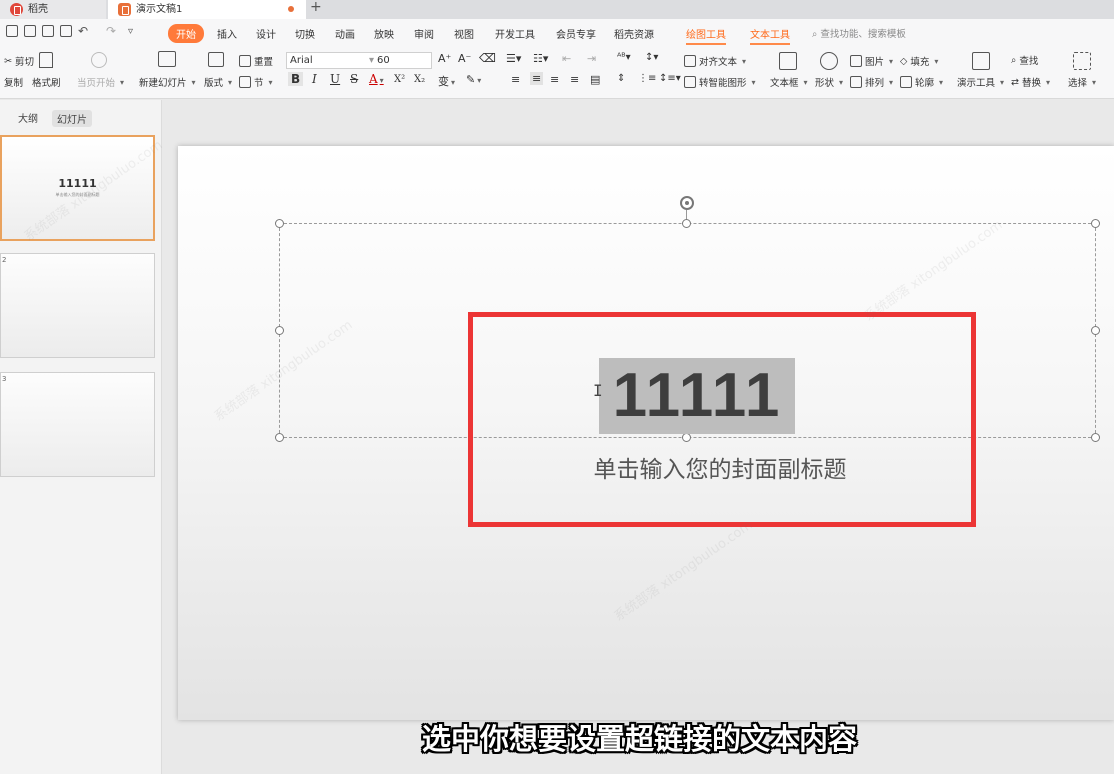  Describe the element at coordinates (825, 83) in the screenshot. I see `shape-label: 形状` at that location.